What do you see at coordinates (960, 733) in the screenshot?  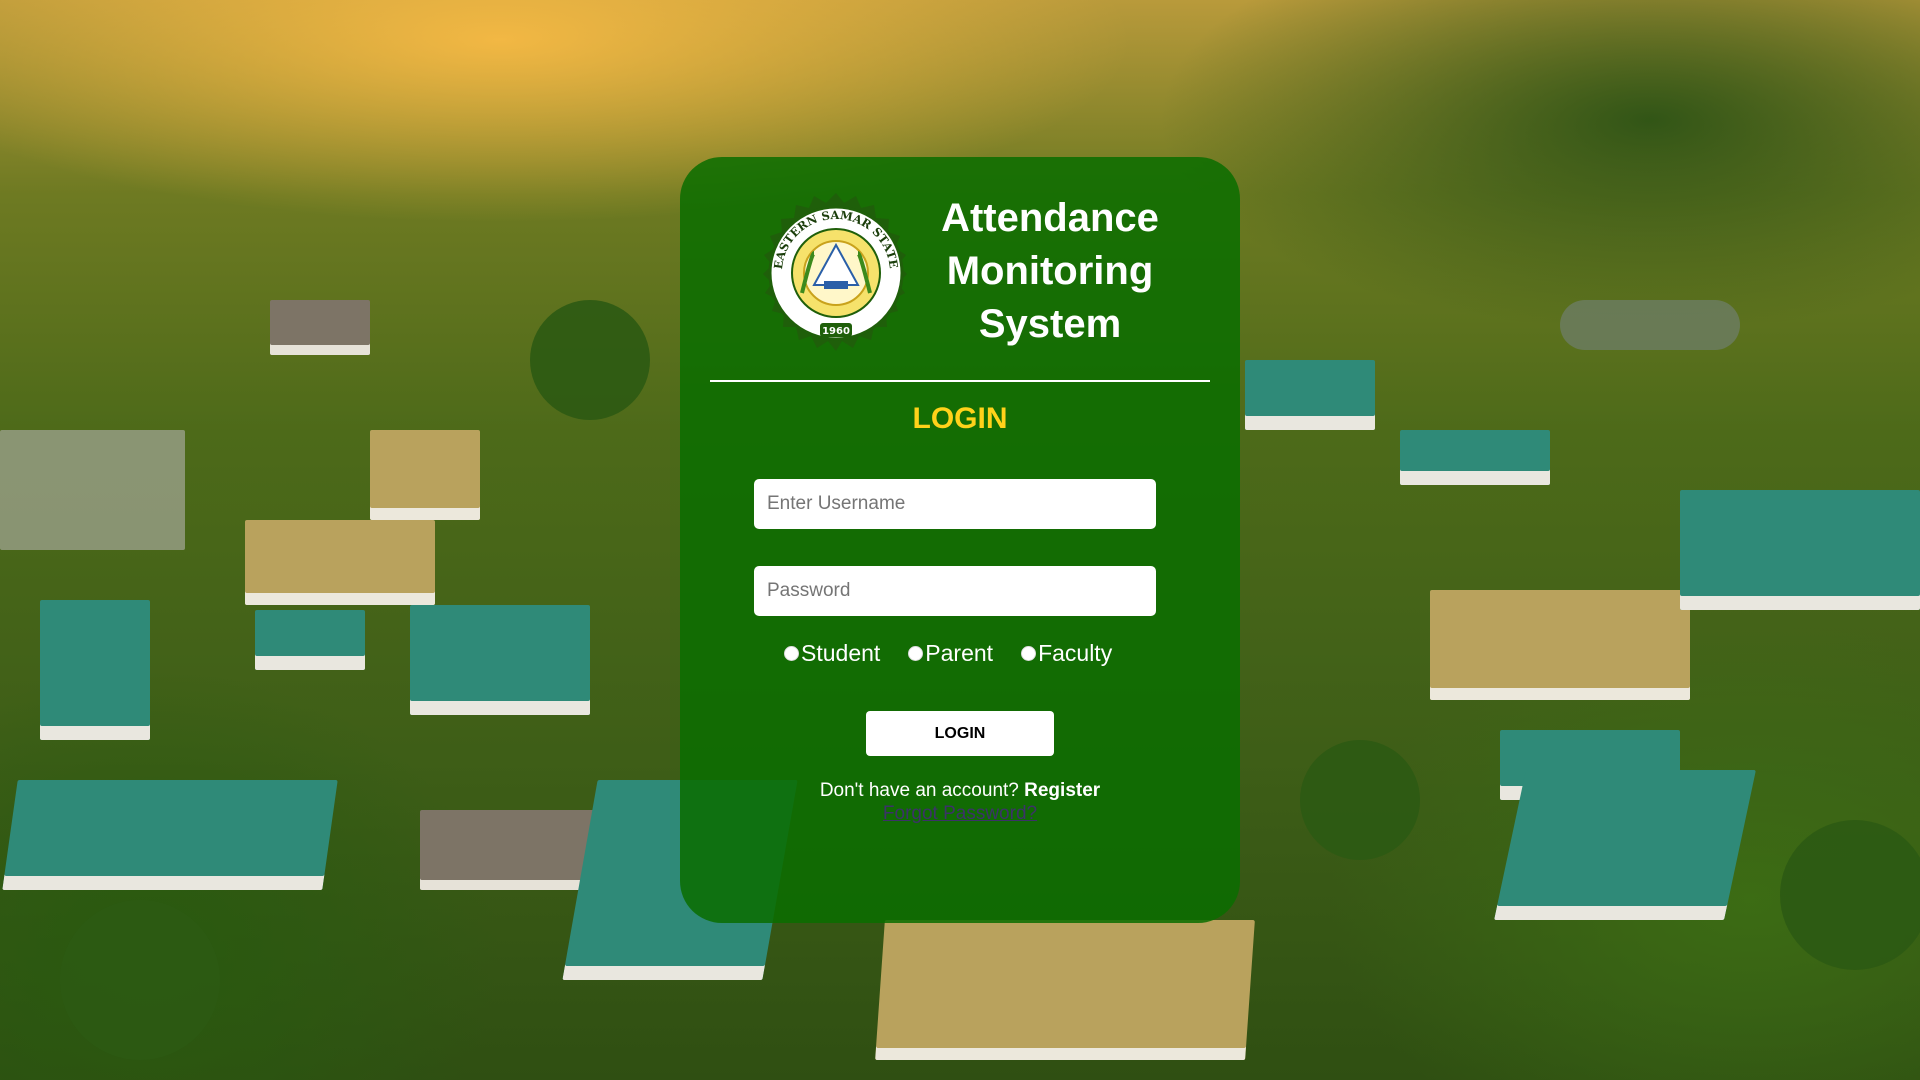 I see `login-button: LOGIN` at bounding box center [960, 733].